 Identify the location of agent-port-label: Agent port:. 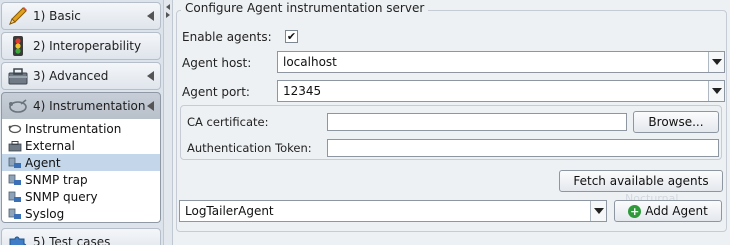
(216, 92).